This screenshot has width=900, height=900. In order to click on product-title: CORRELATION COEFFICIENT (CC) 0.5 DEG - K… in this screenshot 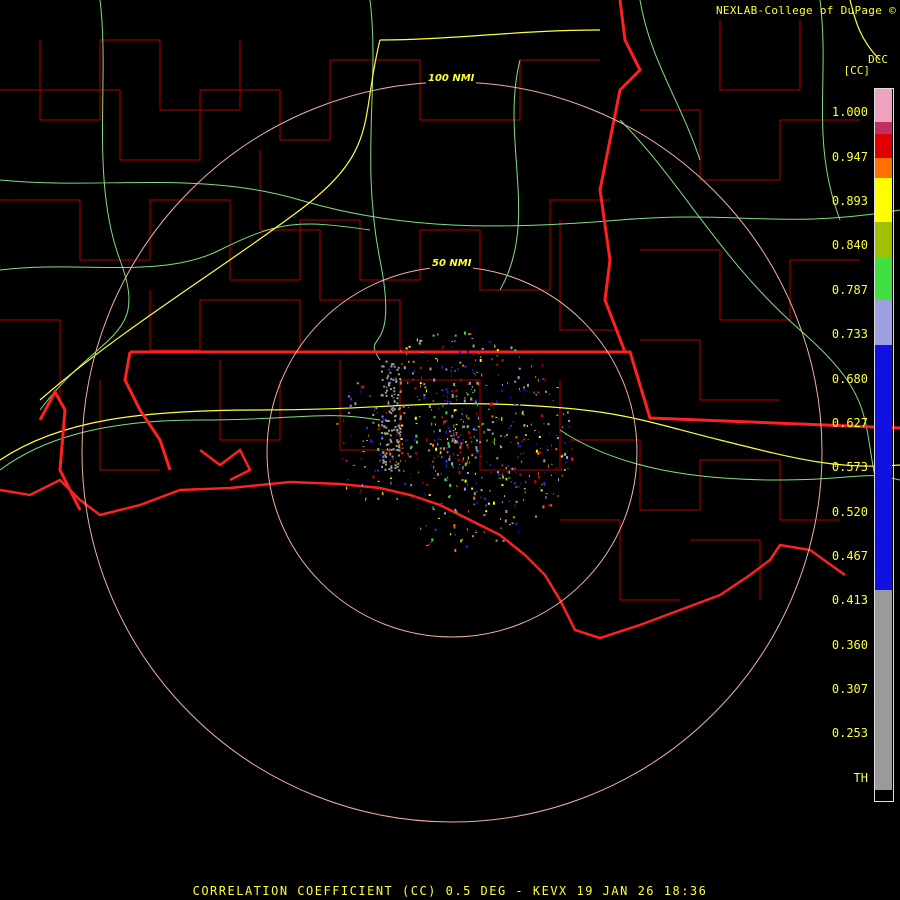, I will do `click(450, 891)`.